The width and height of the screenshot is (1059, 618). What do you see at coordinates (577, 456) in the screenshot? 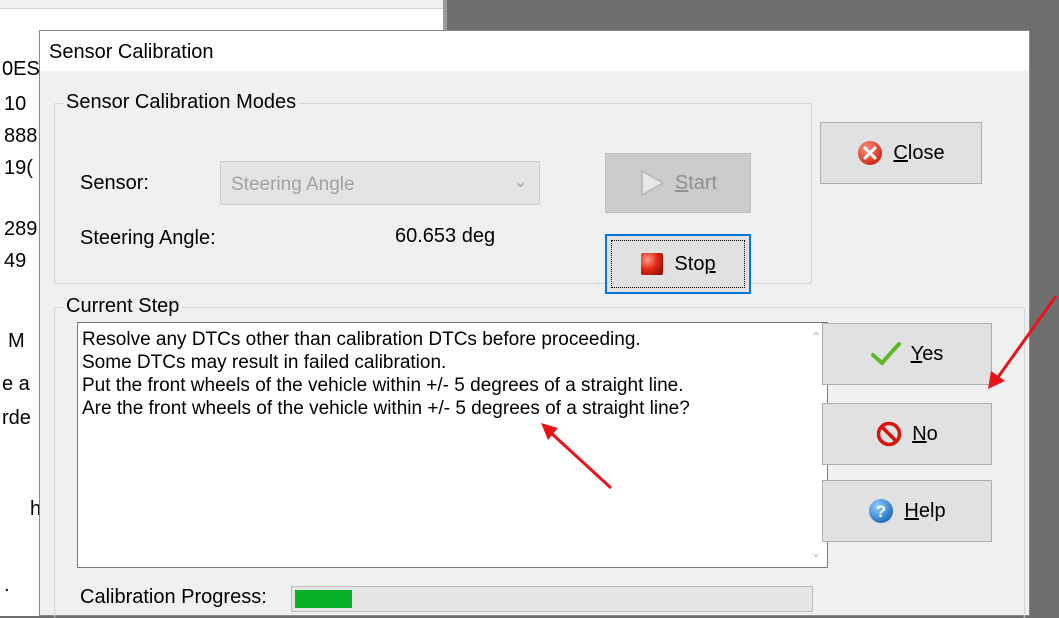
I see `annotation-arrow-to-text` at bounding box center [577, 456].